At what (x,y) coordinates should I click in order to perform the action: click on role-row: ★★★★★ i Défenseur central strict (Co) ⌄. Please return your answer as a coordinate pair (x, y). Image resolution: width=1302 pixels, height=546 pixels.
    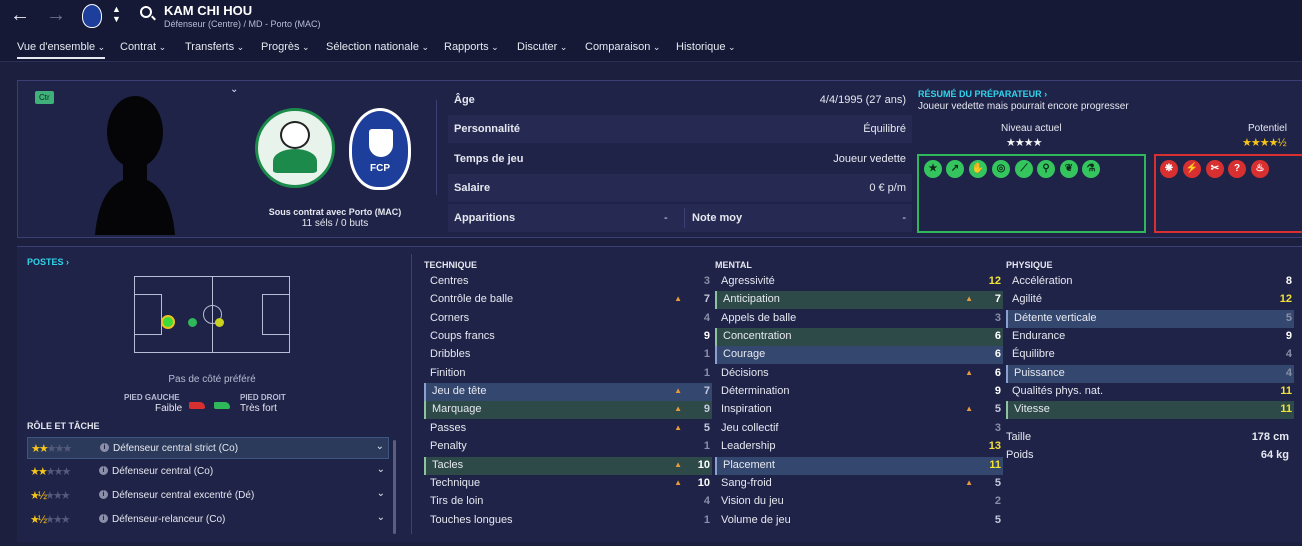
    Looking at the image, I should click on (208, 448).